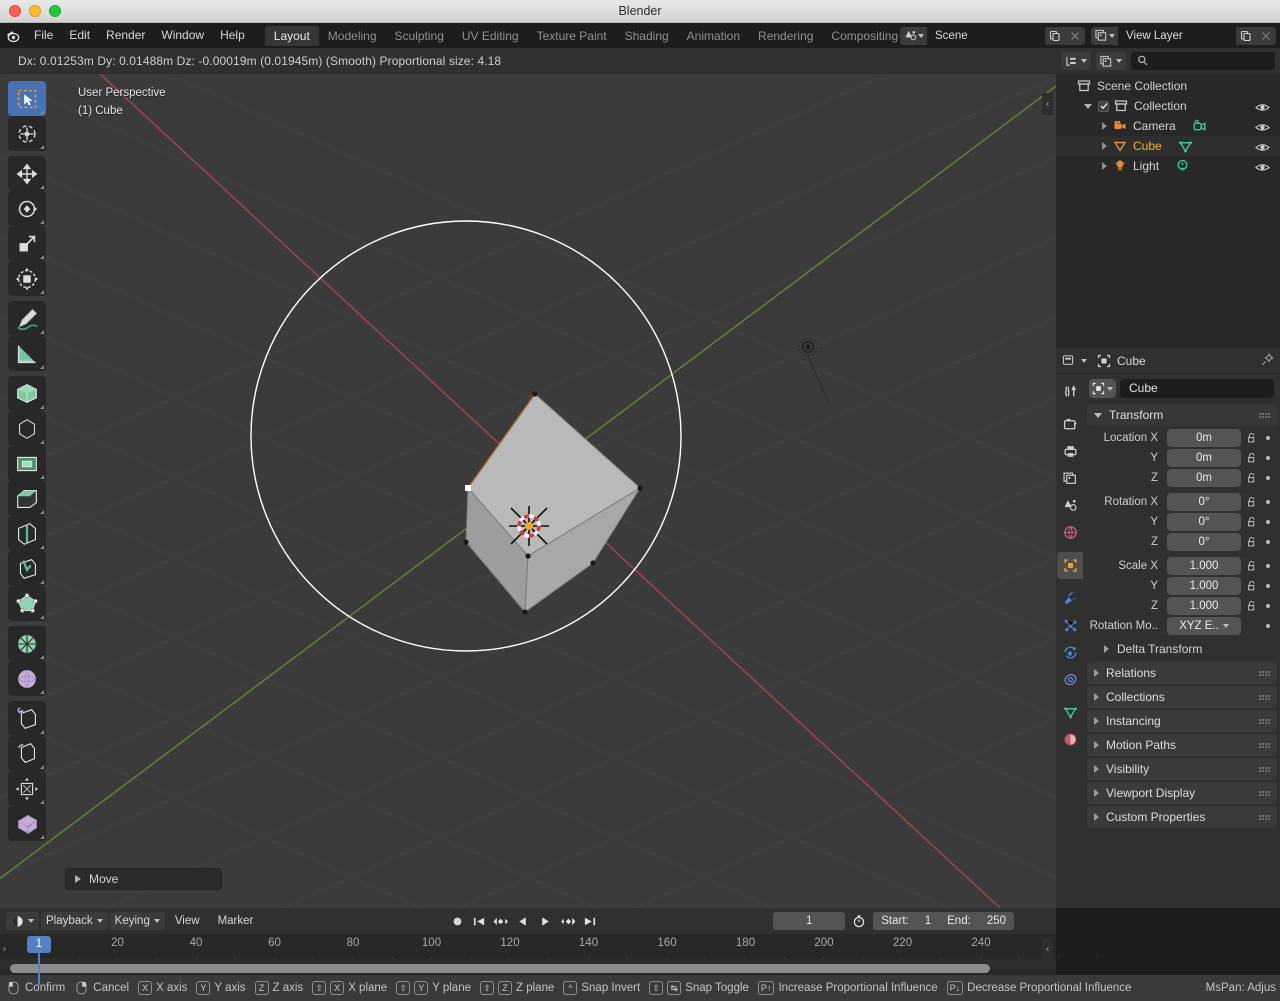 This screenshot has height=1001, width=1280. Describe the element at coordinates (1070, 565) in the screenshot. I see `properties-object-tab` at that location.